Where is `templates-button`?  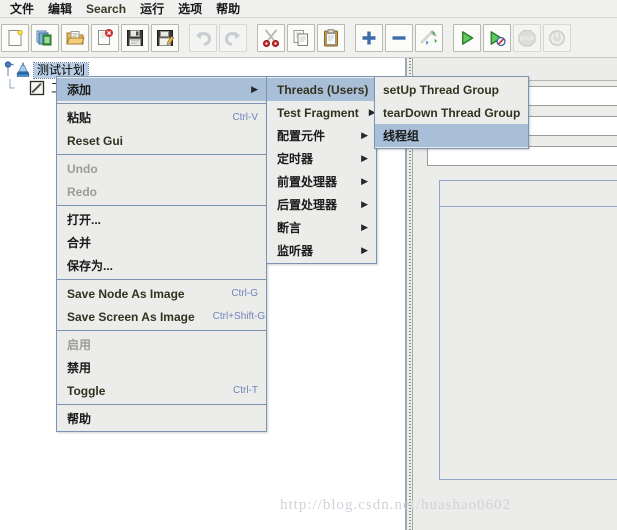
templates-button is located at coordinates (45, 37).